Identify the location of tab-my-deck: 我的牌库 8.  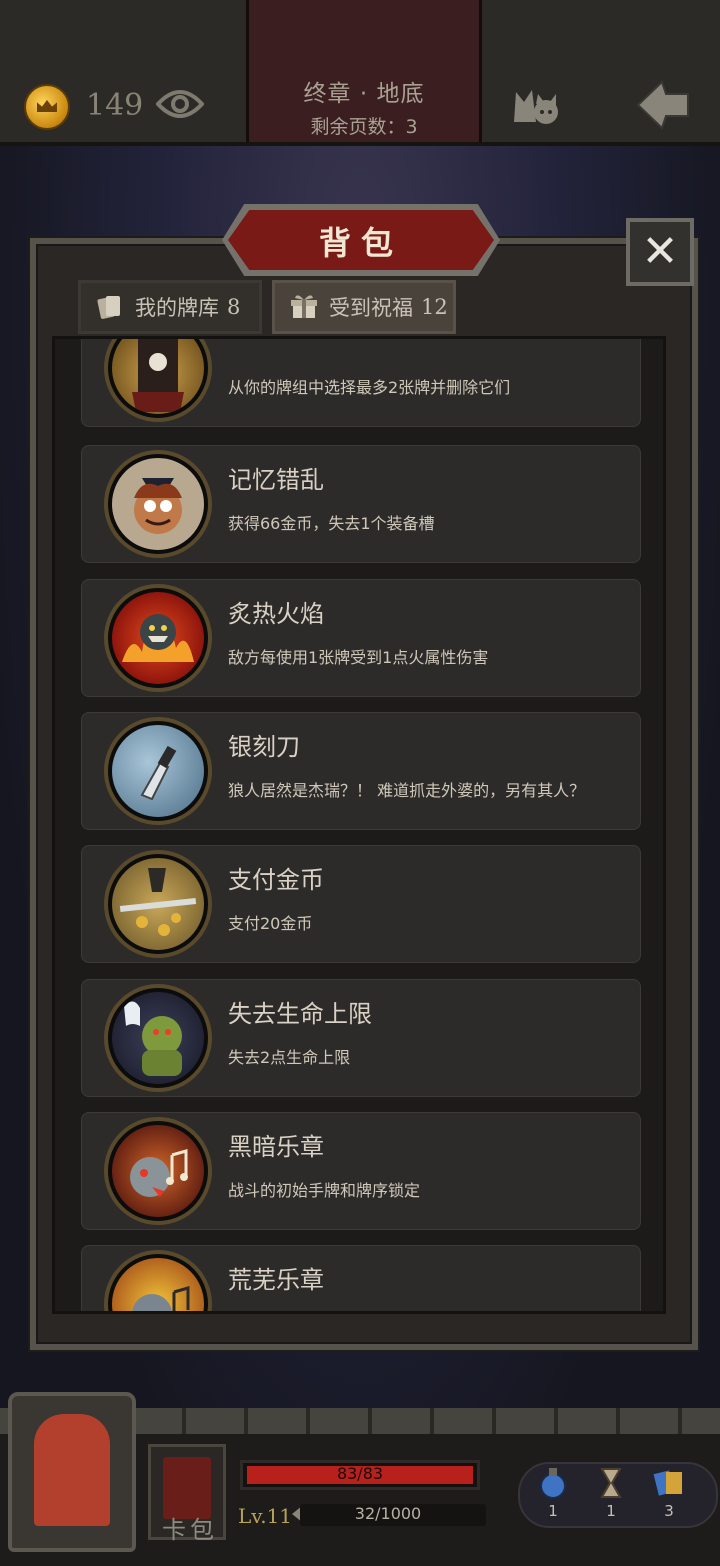
(170, 307).